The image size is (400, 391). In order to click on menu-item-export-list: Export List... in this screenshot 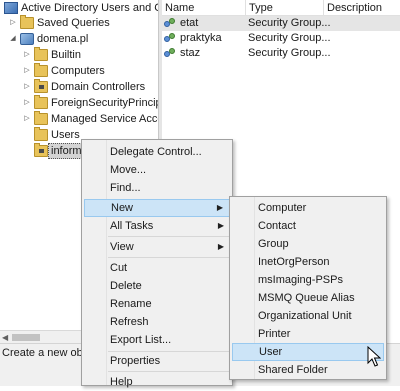, I will do `click(157, 340)`.